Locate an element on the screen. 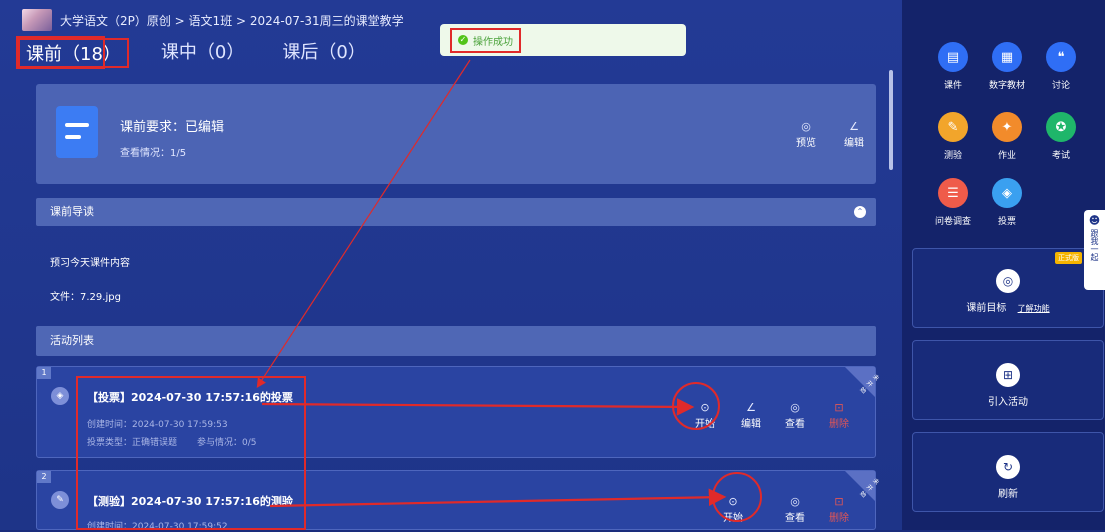 Image resolution: width=1105 pixels, height=532 pixels. learn-feature-link: 了解功能 is located at coordinates (1034, 308).